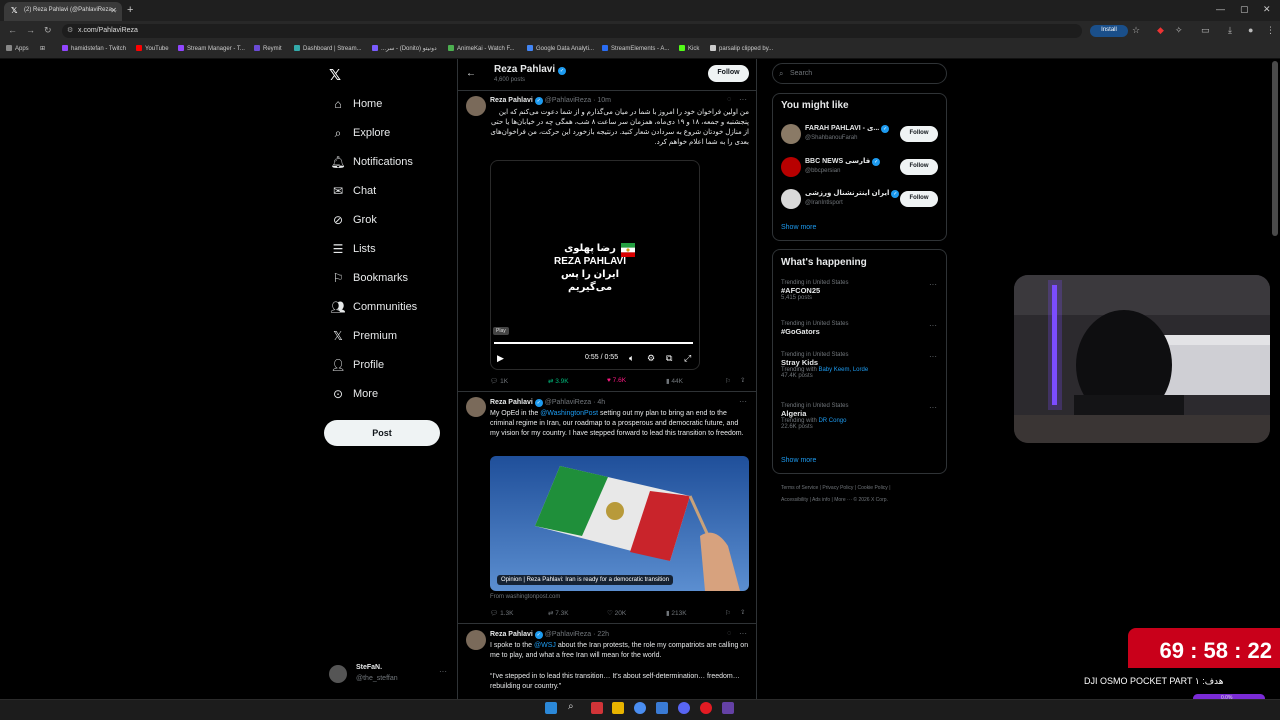  Describe the element at coordinates (1160, 30) in the screenshot. I see `pdf-extension-icon: ◆` at that location.